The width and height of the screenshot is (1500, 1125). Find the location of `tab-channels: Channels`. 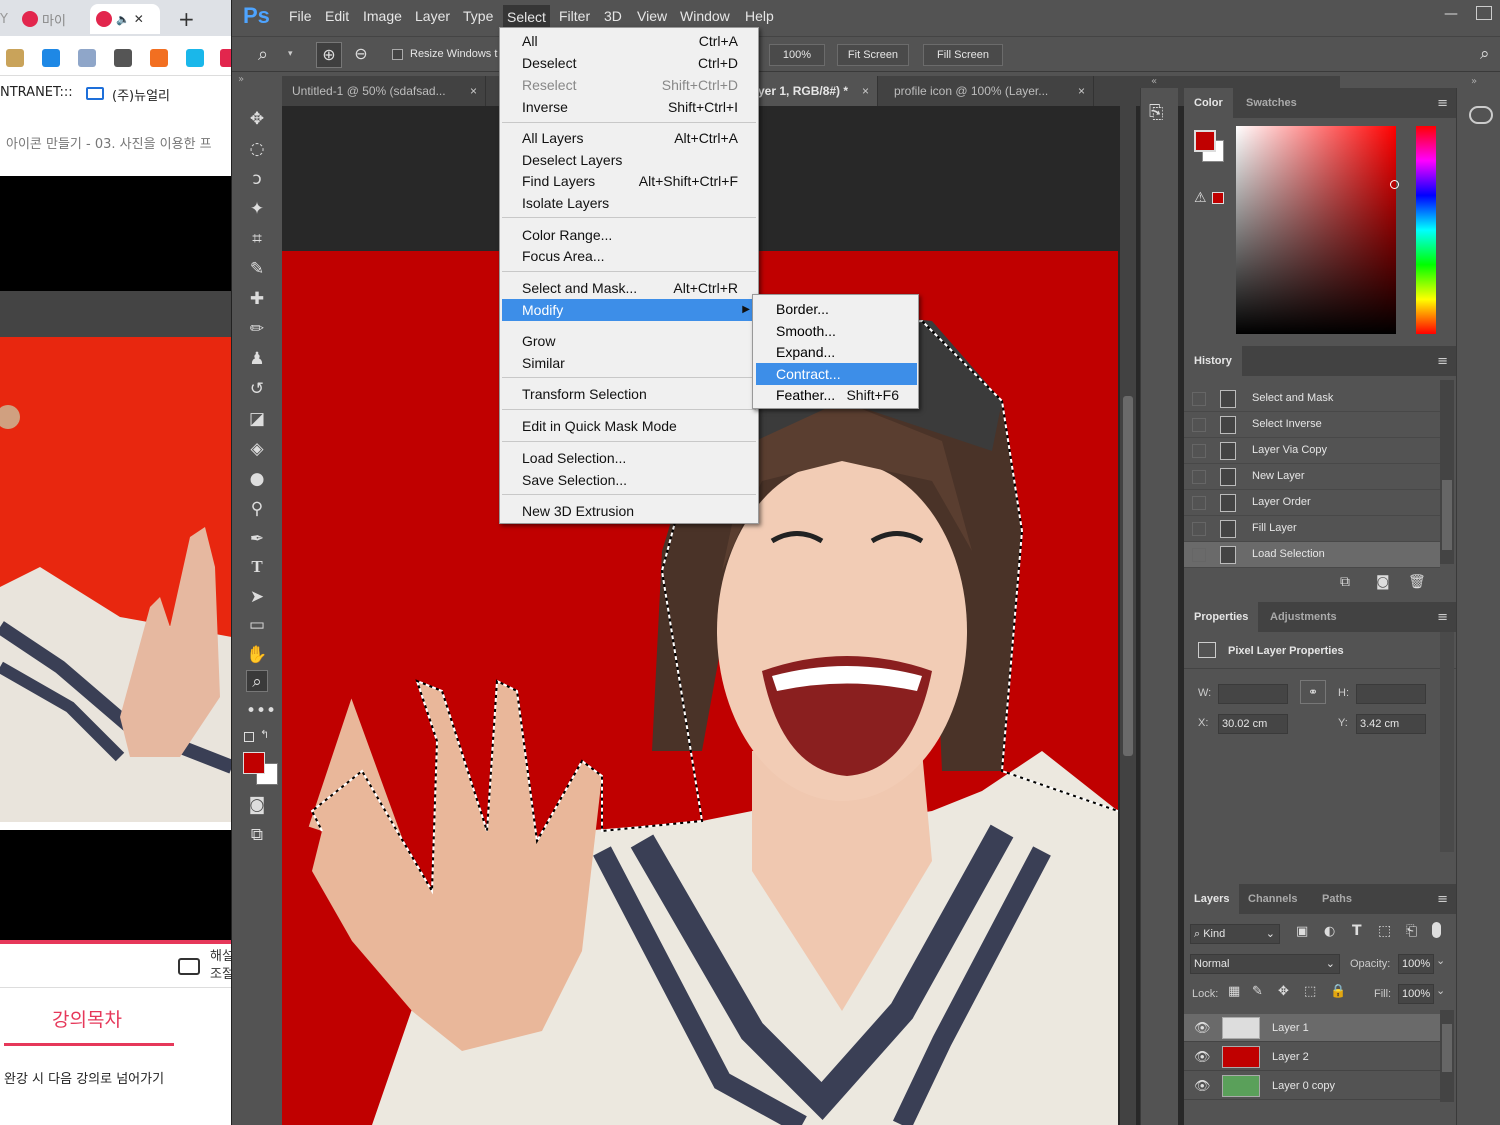

tab-channels: Channels is located at coordinates (1273, 899).